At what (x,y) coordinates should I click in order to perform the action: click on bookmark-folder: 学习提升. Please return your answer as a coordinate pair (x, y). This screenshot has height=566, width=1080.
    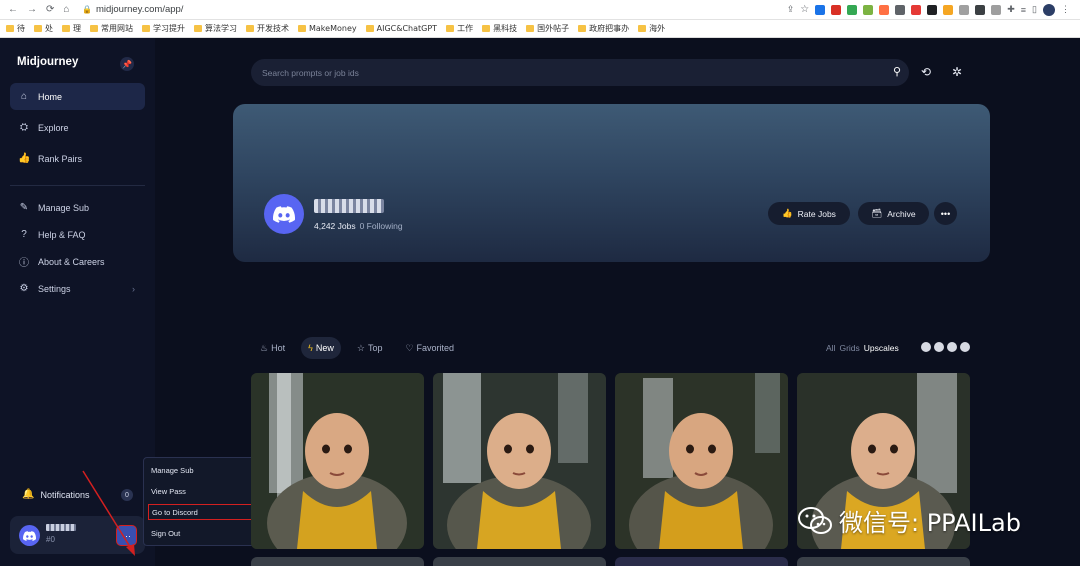
    Looking at the image, I should click on (163, 28).